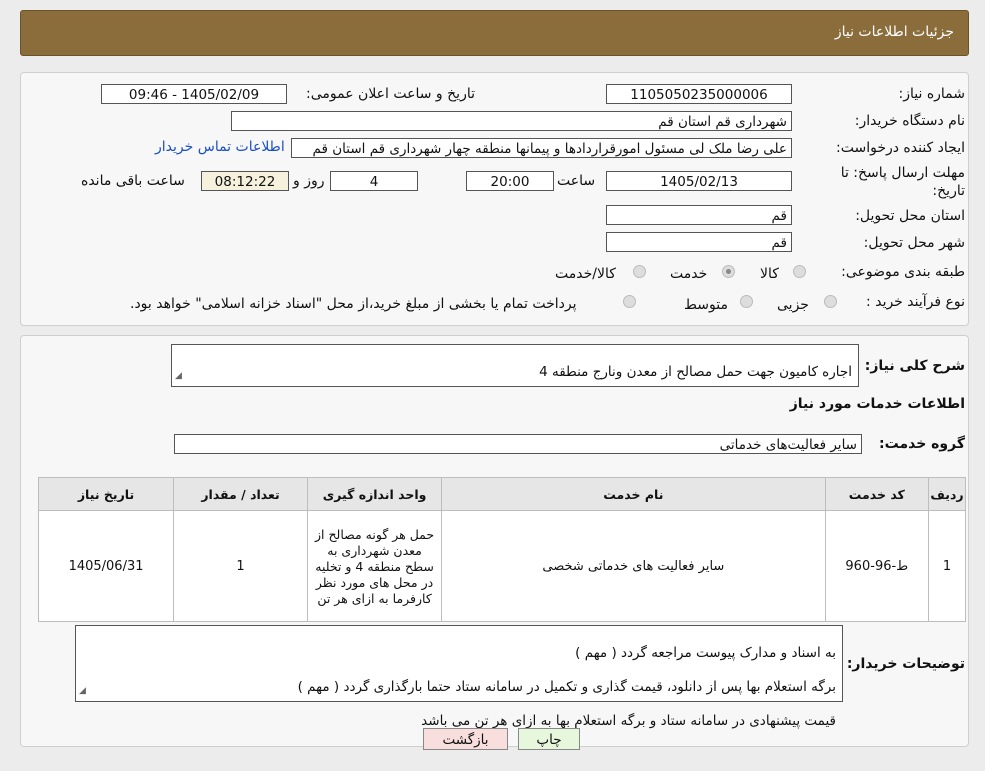  I want to click on purchase-radio-minor, so click(830, 301).